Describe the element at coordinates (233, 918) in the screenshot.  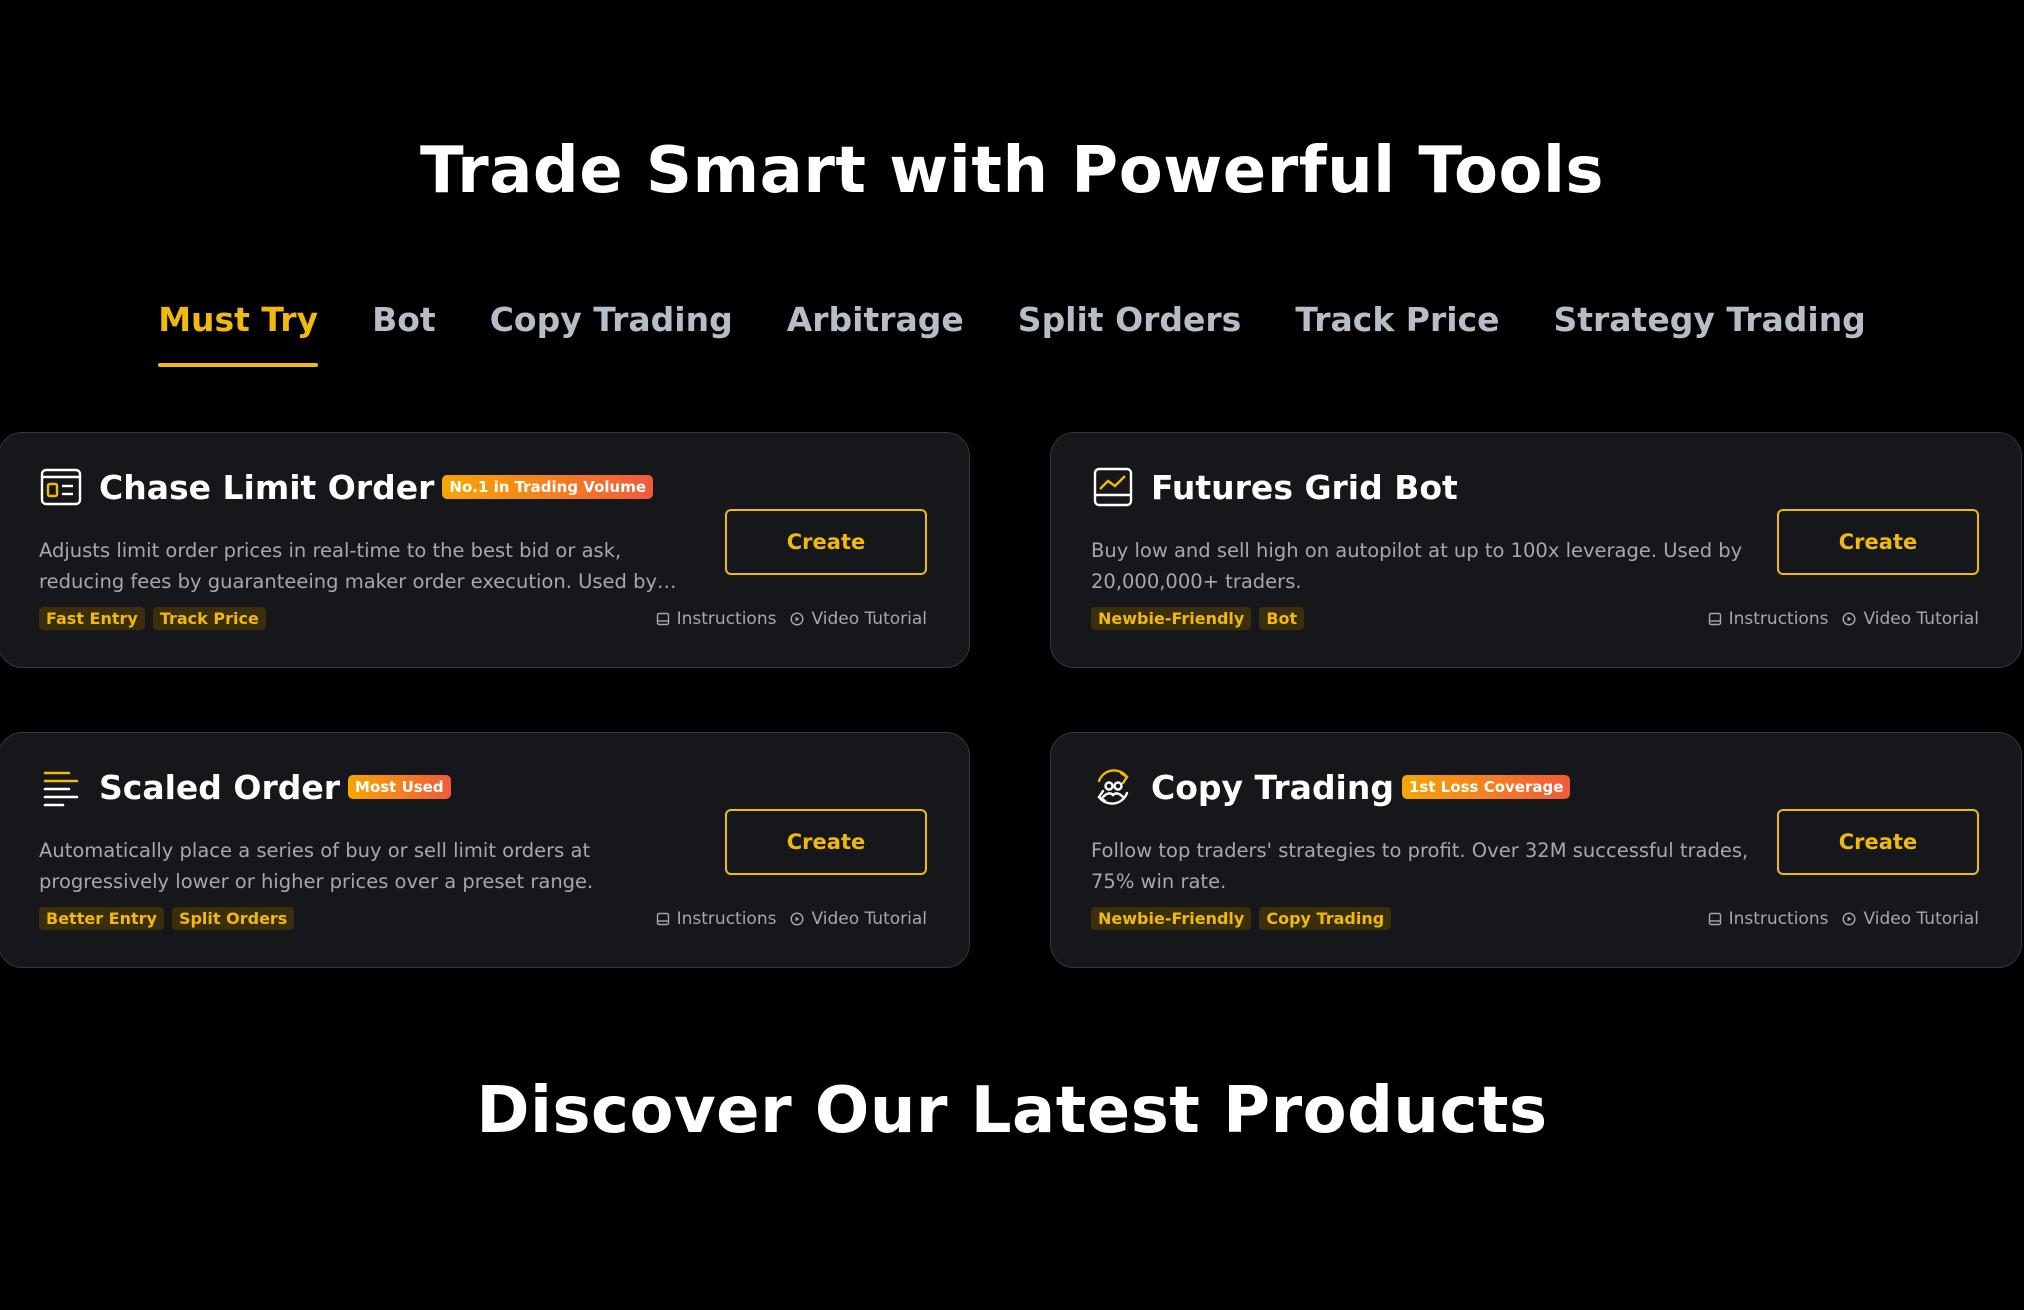
I see `card-tag: Split Orders` at that location.